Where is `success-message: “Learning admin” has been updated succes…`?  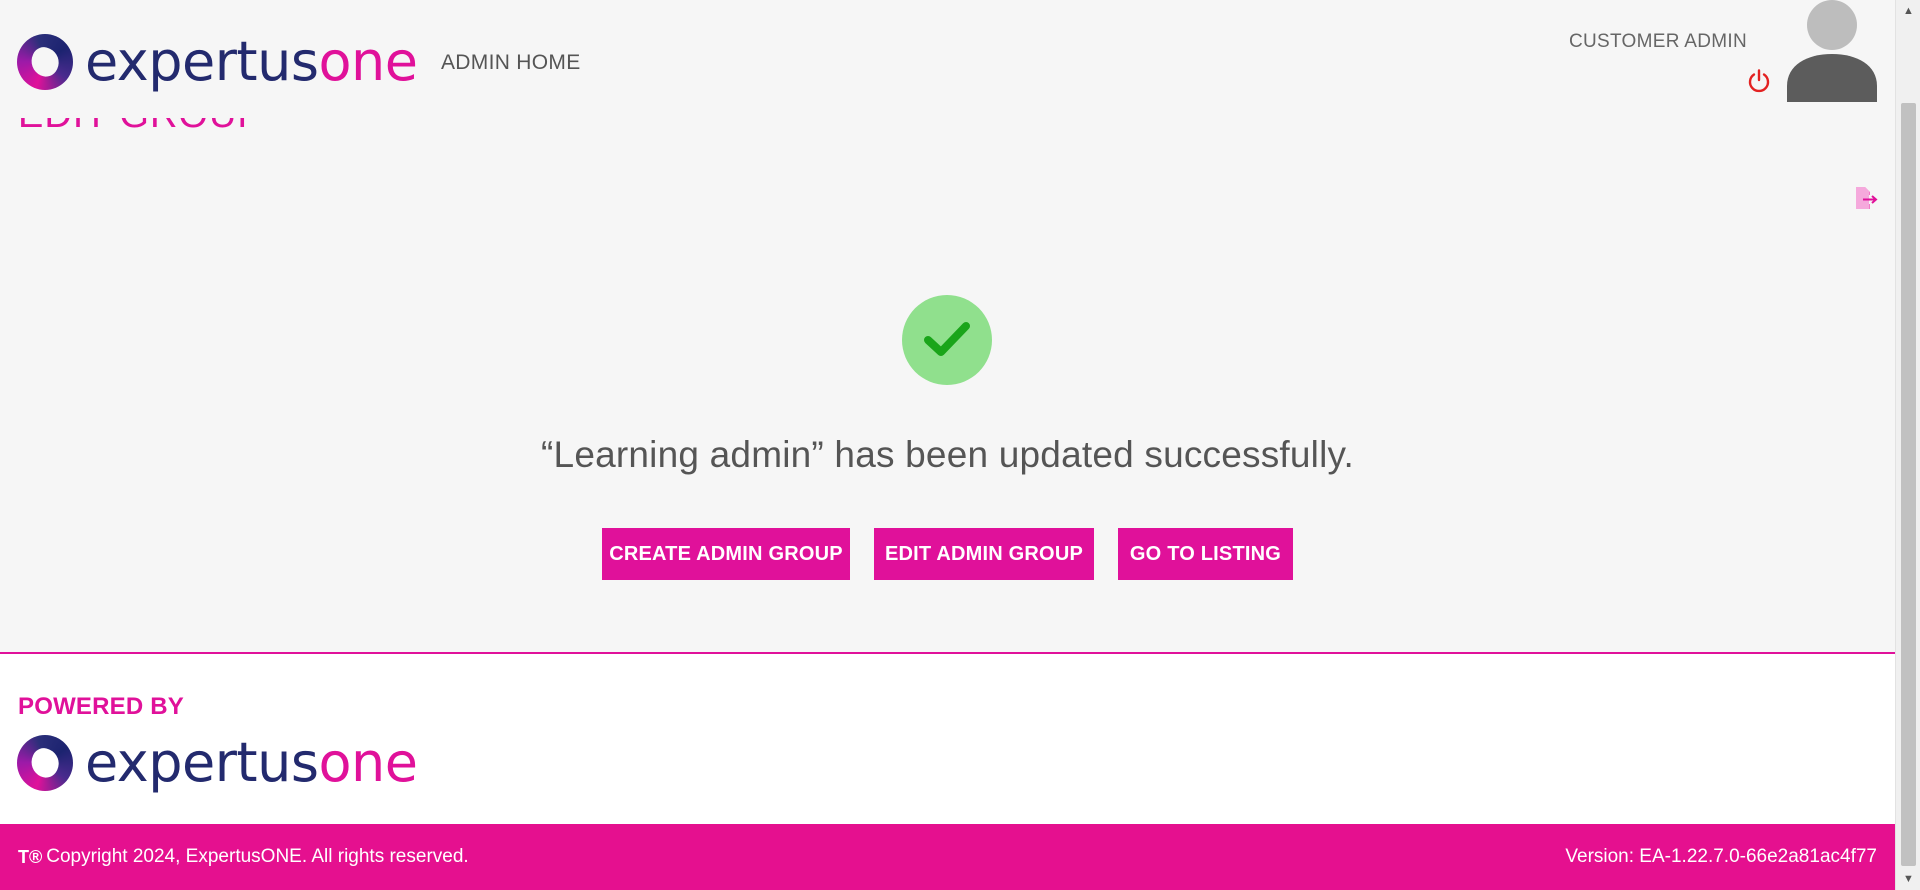 success-message: “Learning admin” has been updated succes… is located at coordinates (947, 454).